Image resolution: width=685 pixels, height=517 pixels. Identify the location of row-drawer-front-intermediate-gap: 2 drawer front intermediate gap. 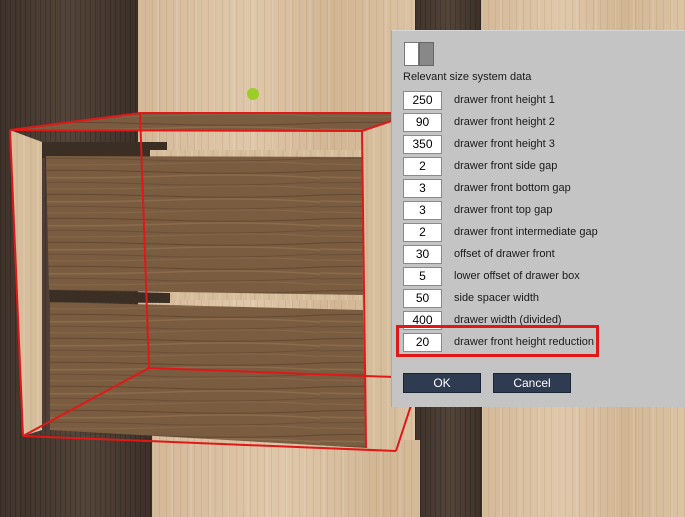
(543, 232).